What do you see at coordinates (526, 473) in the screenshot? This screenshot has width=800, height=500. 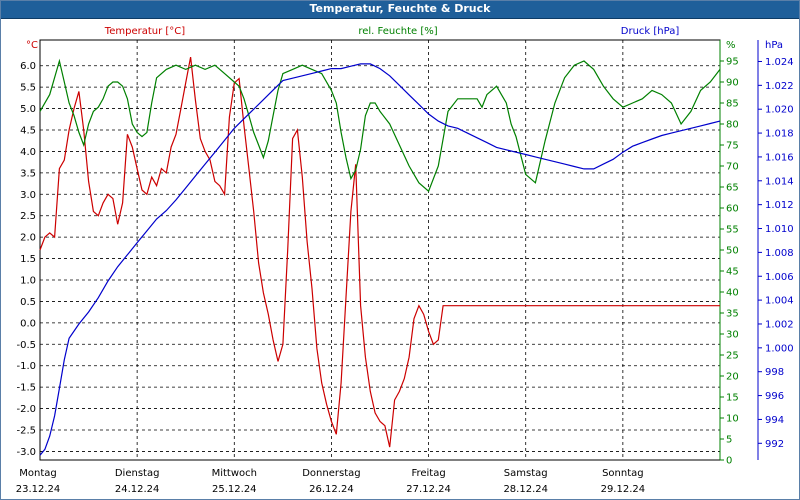 I see `x-tick-day: Samstag` at bounding box center [526, 473].